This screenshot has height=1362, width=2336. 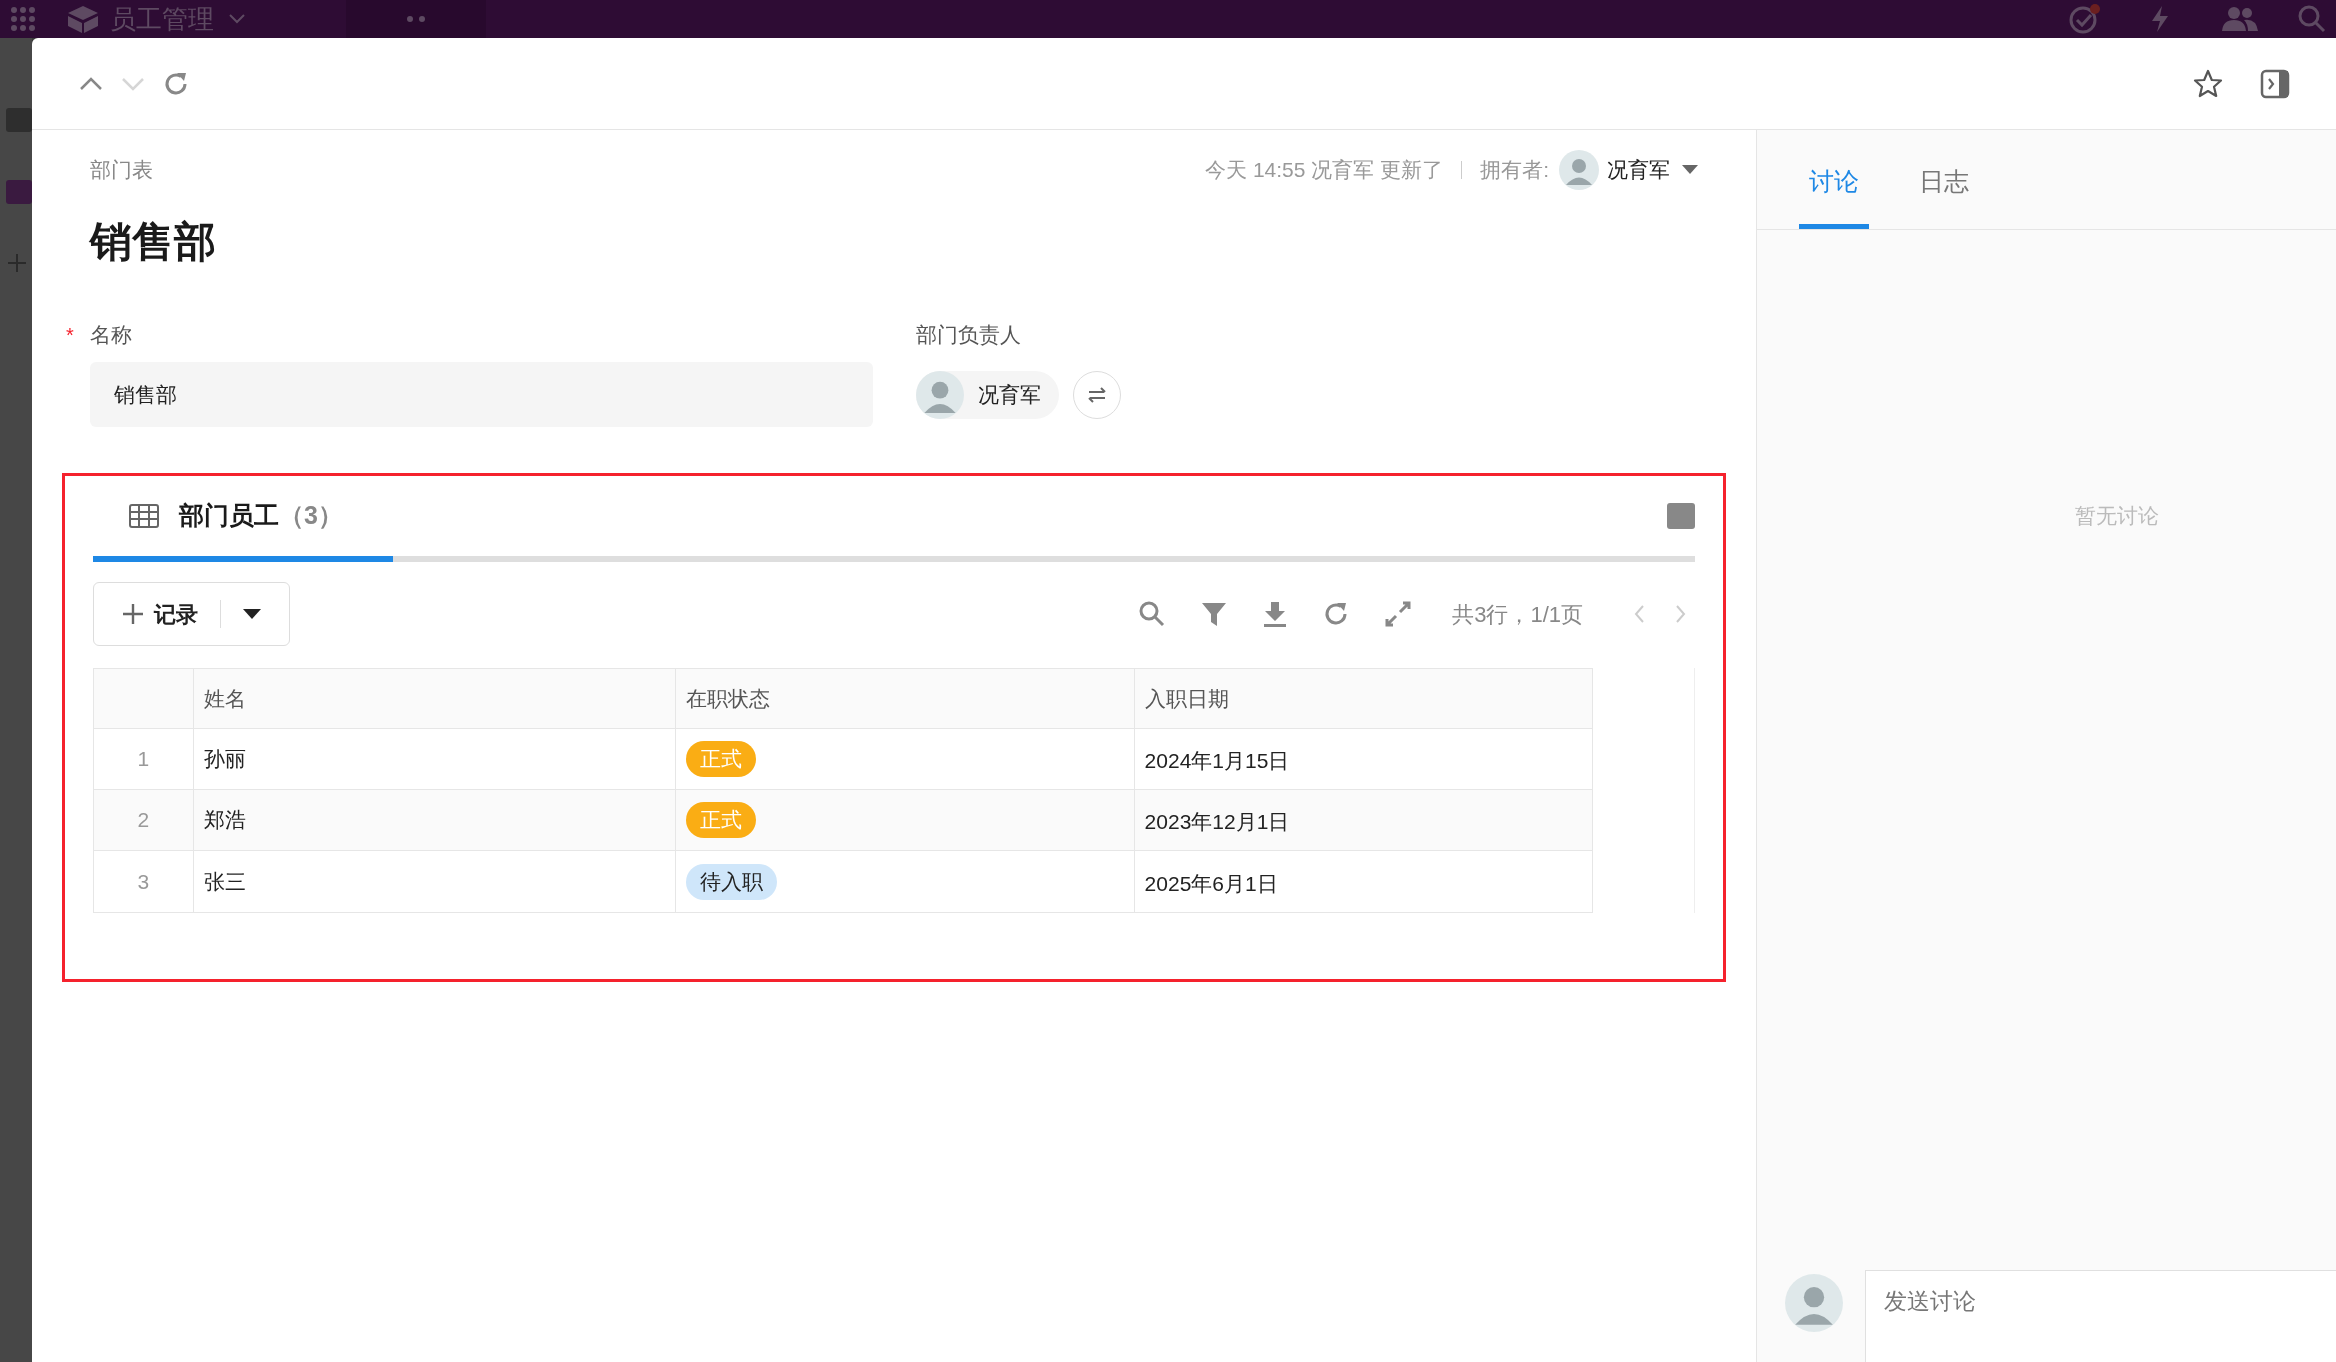 What do you see at coordinates (83, 19) in the screenshot?
I see `cube-logo-icon` at bounding box center [83, 19].